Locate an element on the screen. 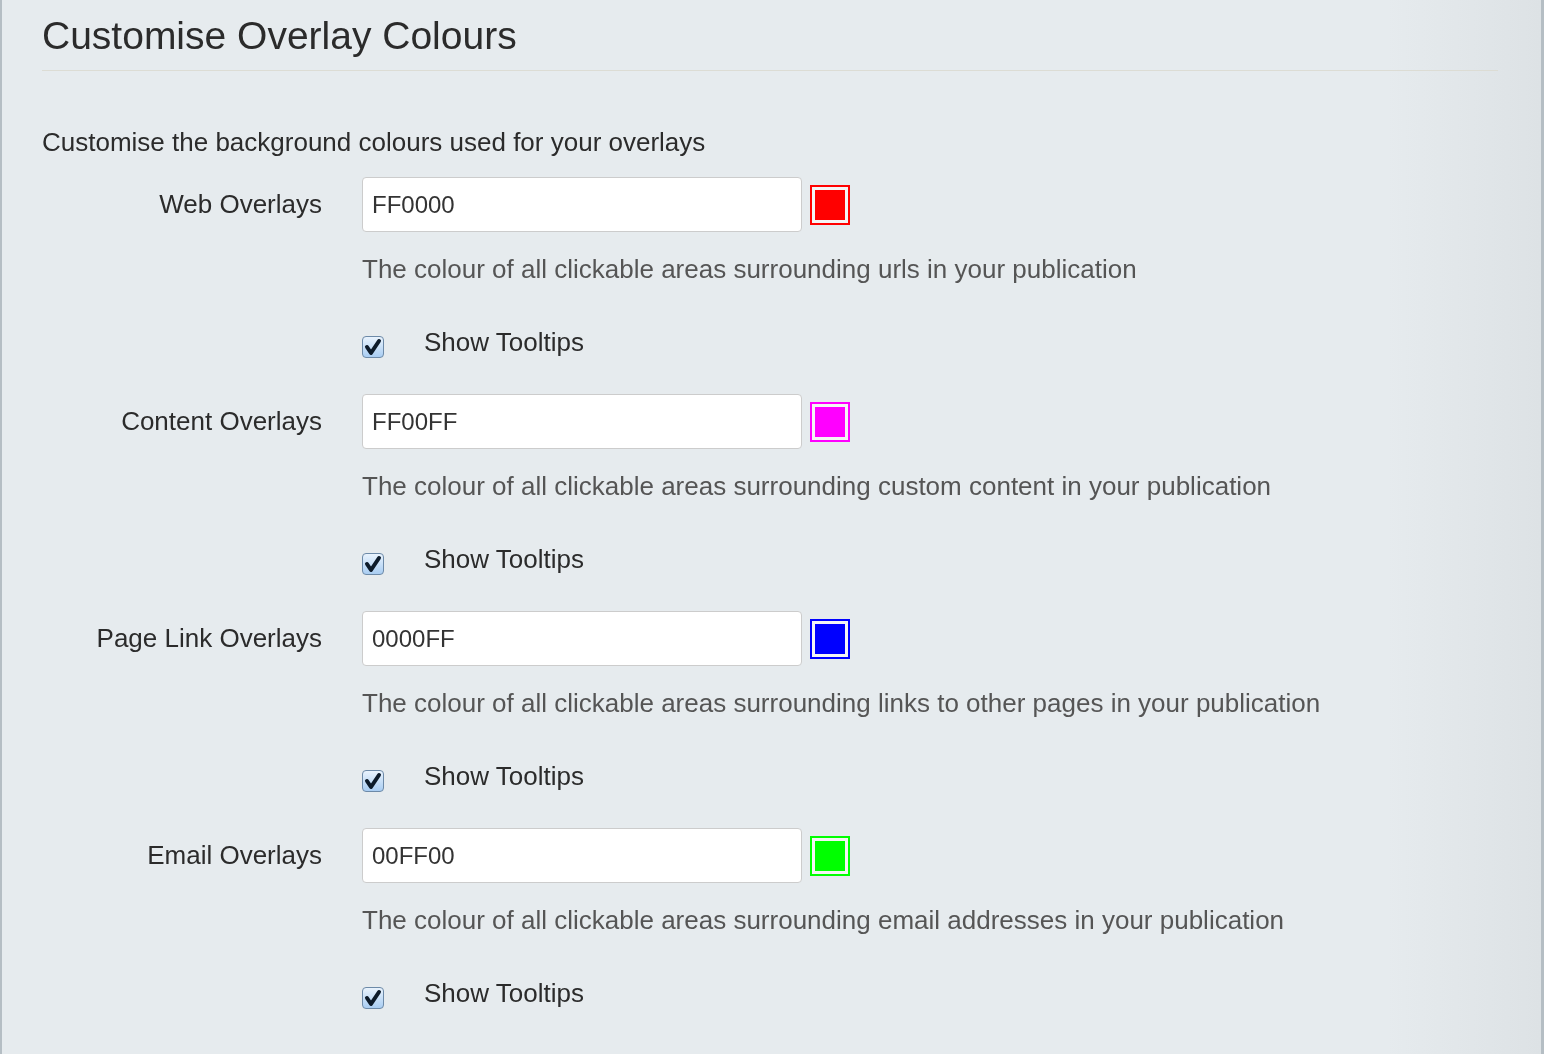 This screenshot has width=1544, height=1054. field-label: Email Overlays is located at coordinates (234, 855).